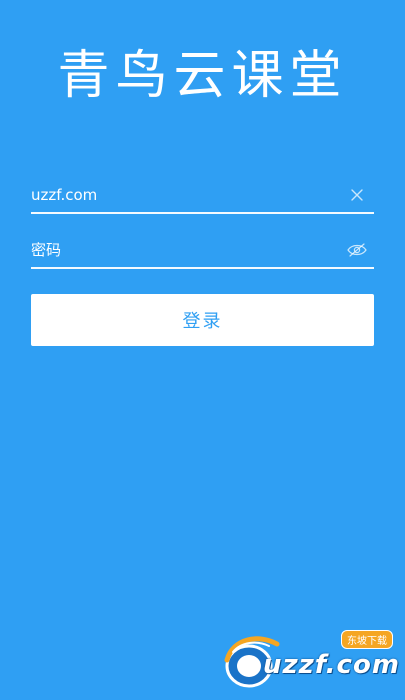  I want to click on username-input, so click(181, 195).